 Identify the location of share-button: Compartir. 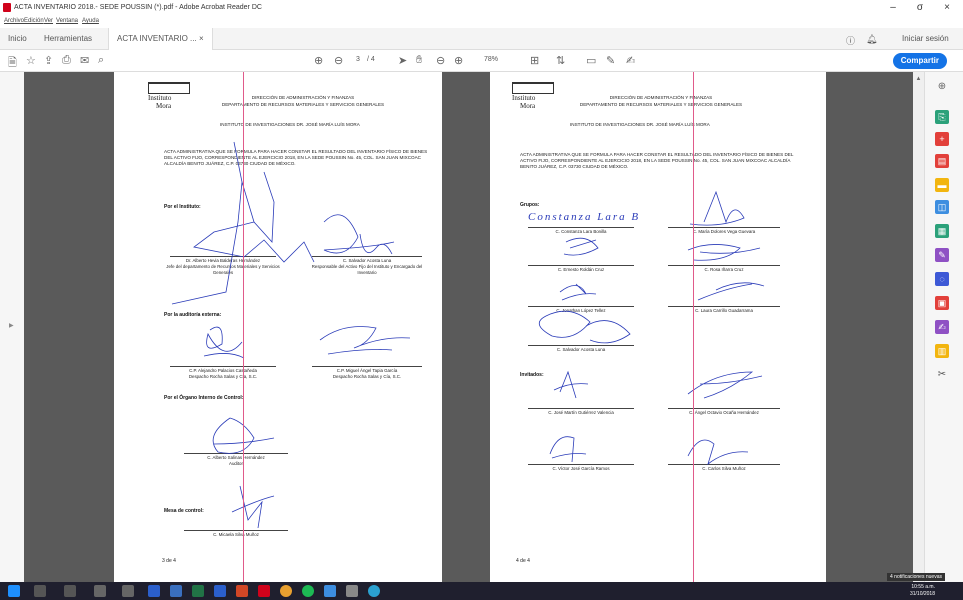
(919, 61).